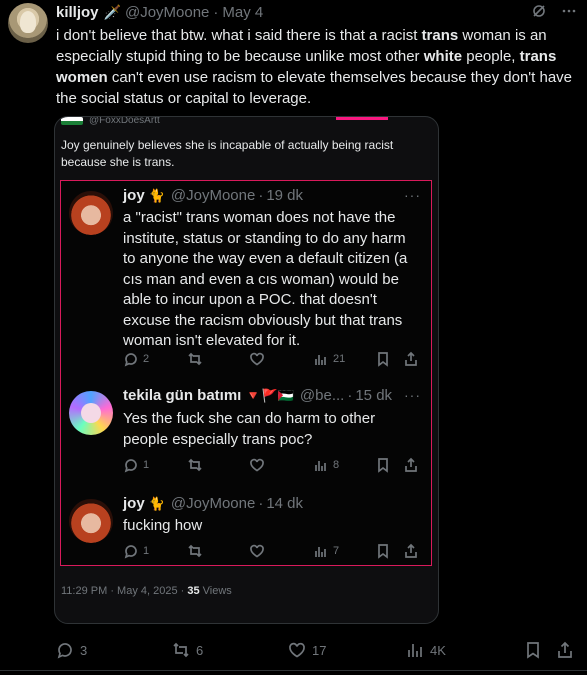  I want to click on timestamp-text: 11:29 PM · May 4, 2025 ·, so click(124, 591).